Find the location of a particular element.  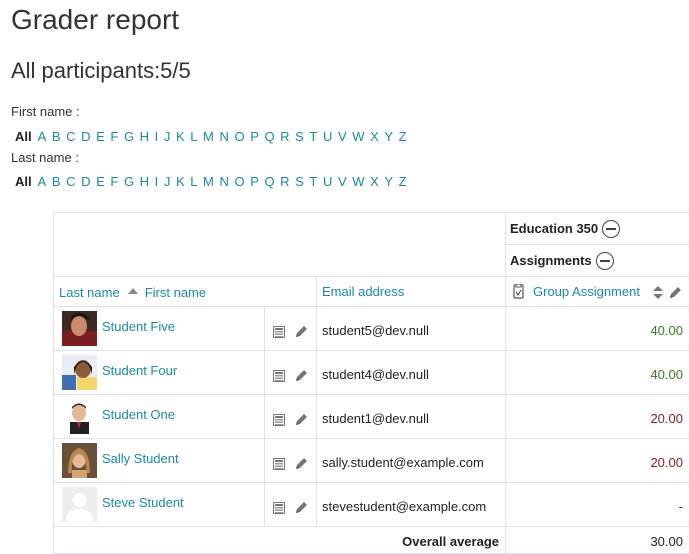

last-initial-y: Y is located at coordinates (388, 181).